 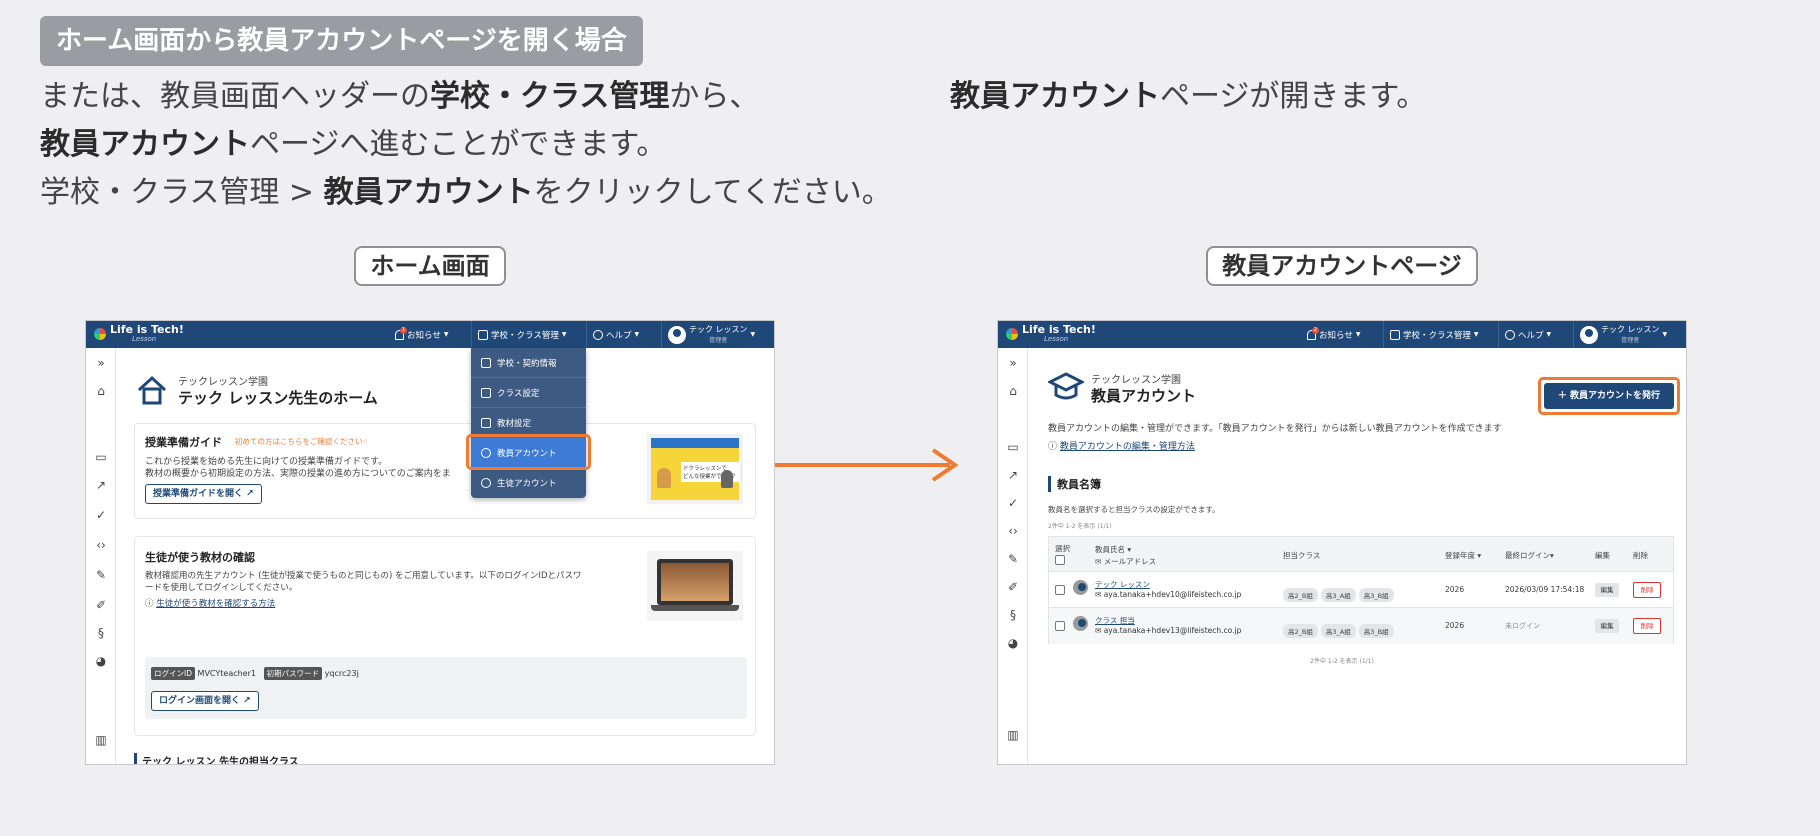 I want to click on page-title: テック レッスン先生のホーム, so click(x=278, y=398).